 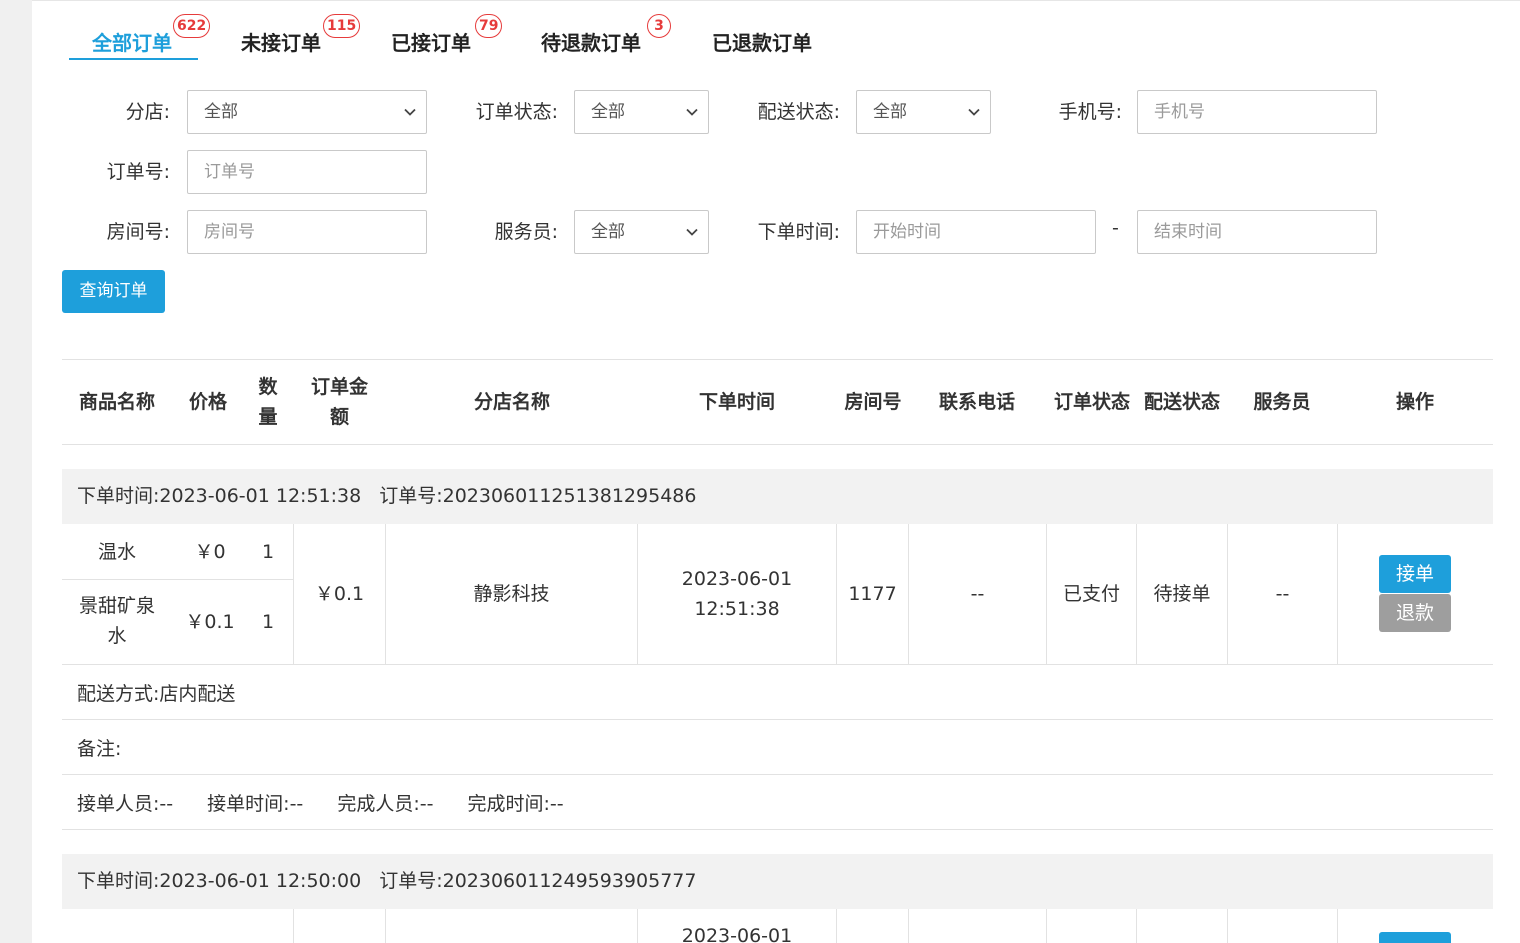 What do you see at coordinates (1091, 401) in the screenshot?
I see `th-order-status: 订单状态` at bounding box center [1091, 401].